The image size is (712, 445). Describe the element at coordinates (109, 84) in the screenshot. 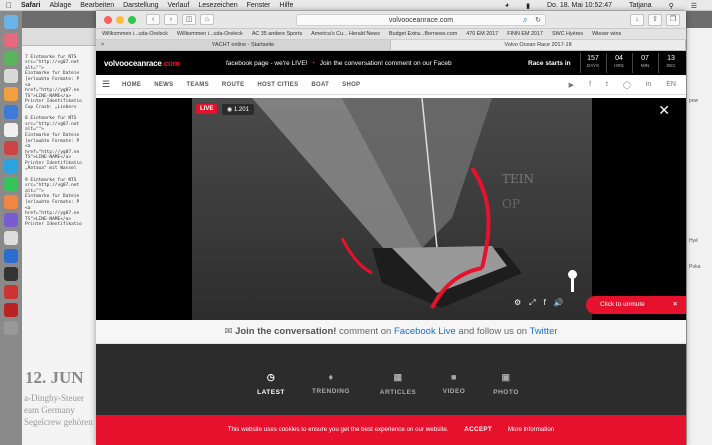

I see `hamburger-menu-icon: ☰` at that location.